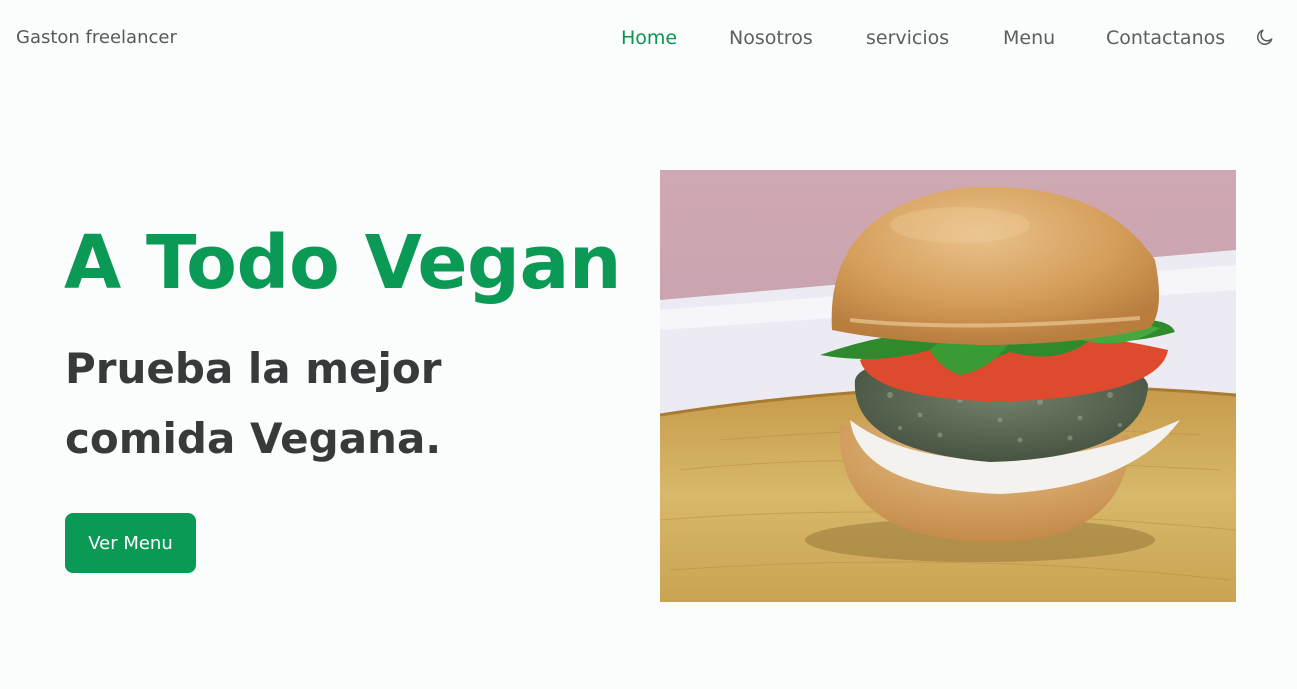 This screenshot has width=1297, height=689. What do you see at coordinates (1029, 38) in the screenshot?
I see `nav-link-menu: Menu` at bounding box center [1029, 38].